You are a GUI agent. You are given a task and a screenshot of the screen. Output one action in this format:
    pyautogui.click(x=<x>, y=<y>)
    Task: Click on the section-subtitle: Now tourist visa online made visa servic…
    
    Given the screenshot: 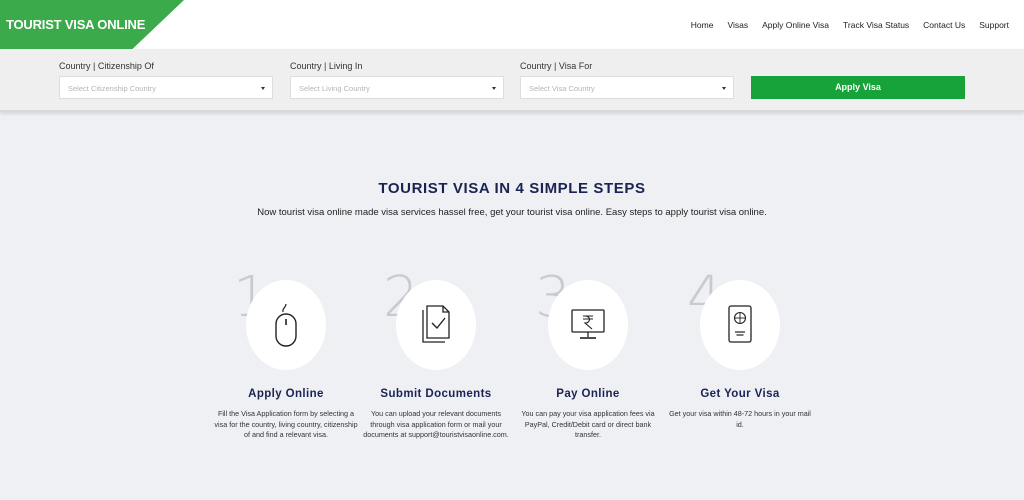 What is the action you would take?
    pyautogui.click(x=512, y=212)
    